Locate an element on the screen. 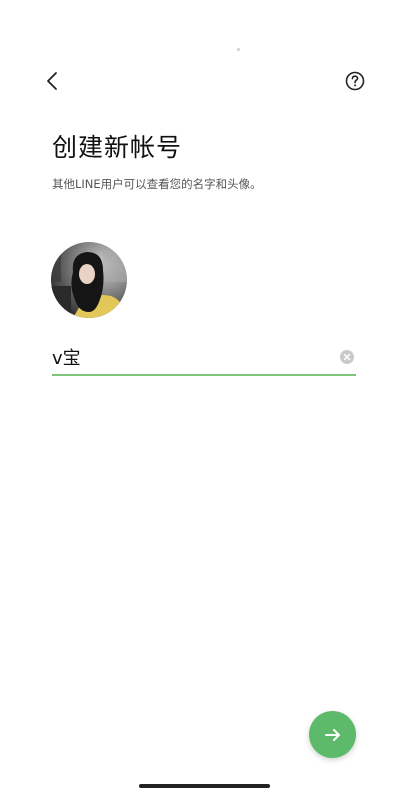 The image size is (400, 808). clear-circle-icon is located at coordinates (347, 357).